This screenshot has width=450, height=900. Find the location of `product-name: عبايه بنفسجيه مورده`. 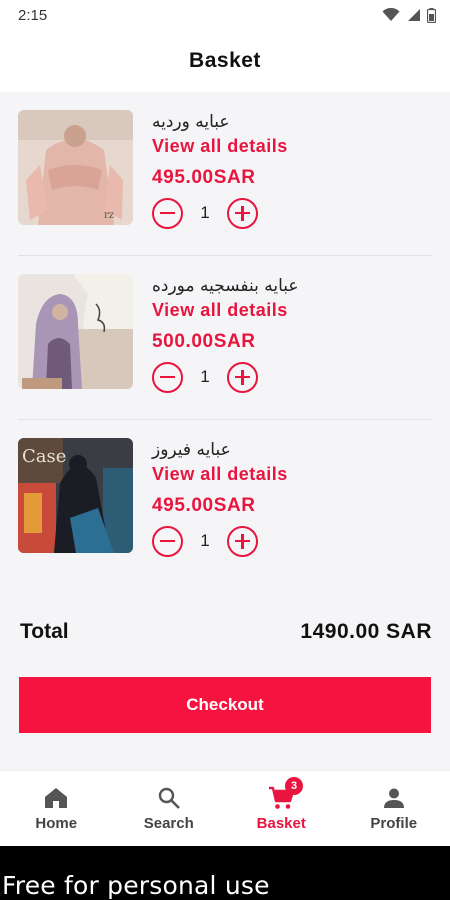

product-name: عبايه بنفسجيه مورده is located at coordinates (225, 286).